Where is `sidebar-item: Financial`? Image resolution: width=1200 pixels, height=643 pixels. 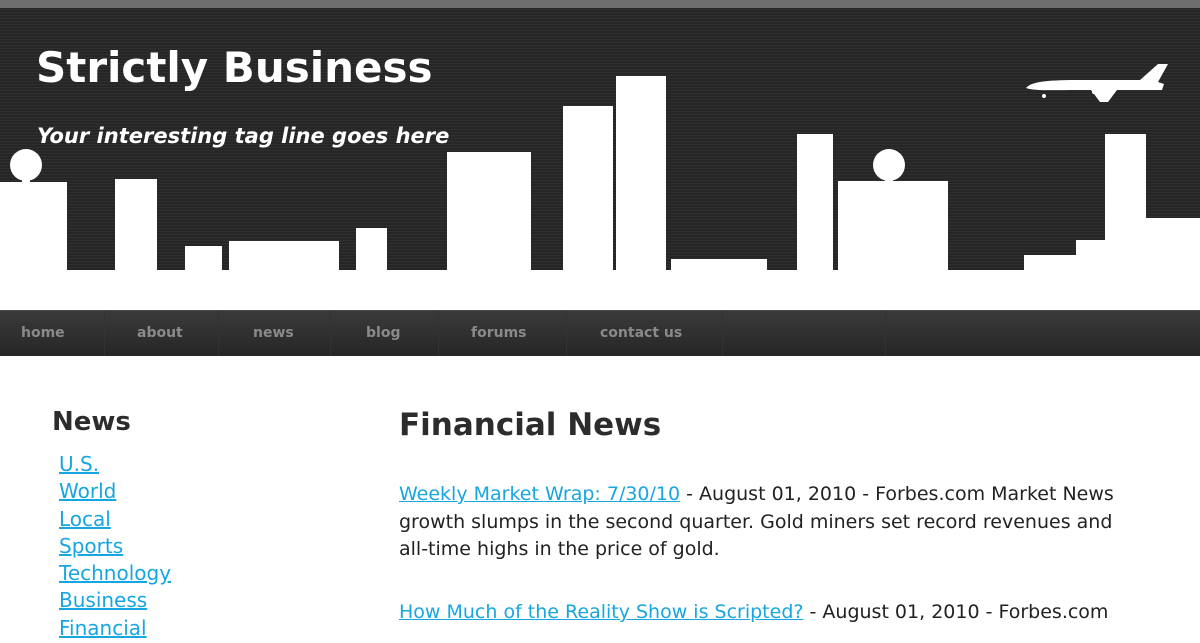 sidebar-item: Financial is located at coordinates (115, 628).